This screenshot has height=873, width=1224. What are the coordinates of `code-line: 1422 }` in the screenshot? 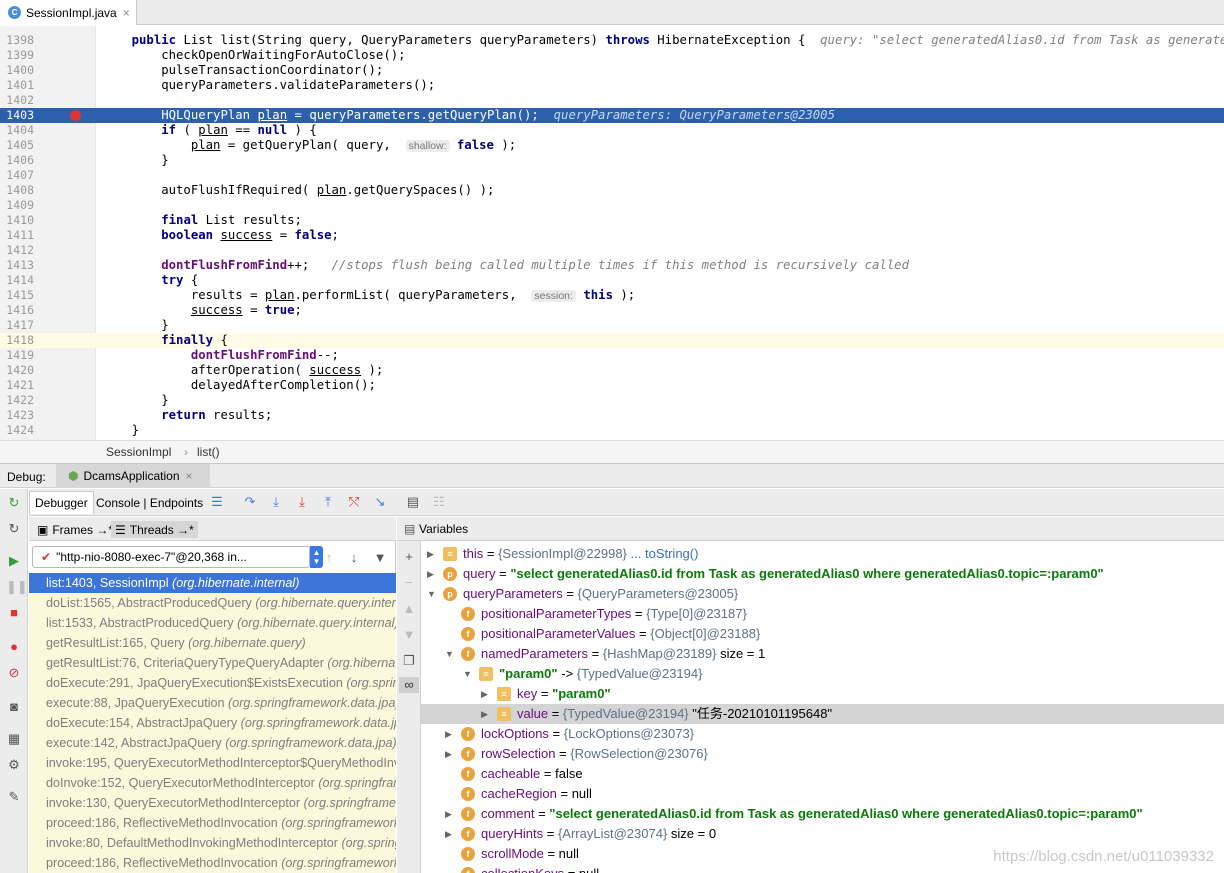 It's located at (612, 400).